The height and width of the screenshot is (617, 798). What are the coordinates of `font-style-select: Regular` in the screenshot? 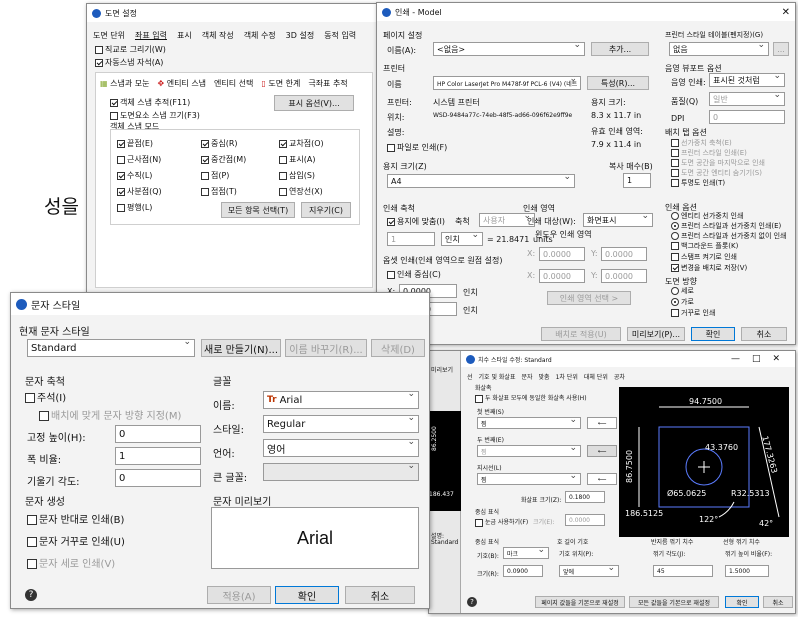 It's located at (341, 424).